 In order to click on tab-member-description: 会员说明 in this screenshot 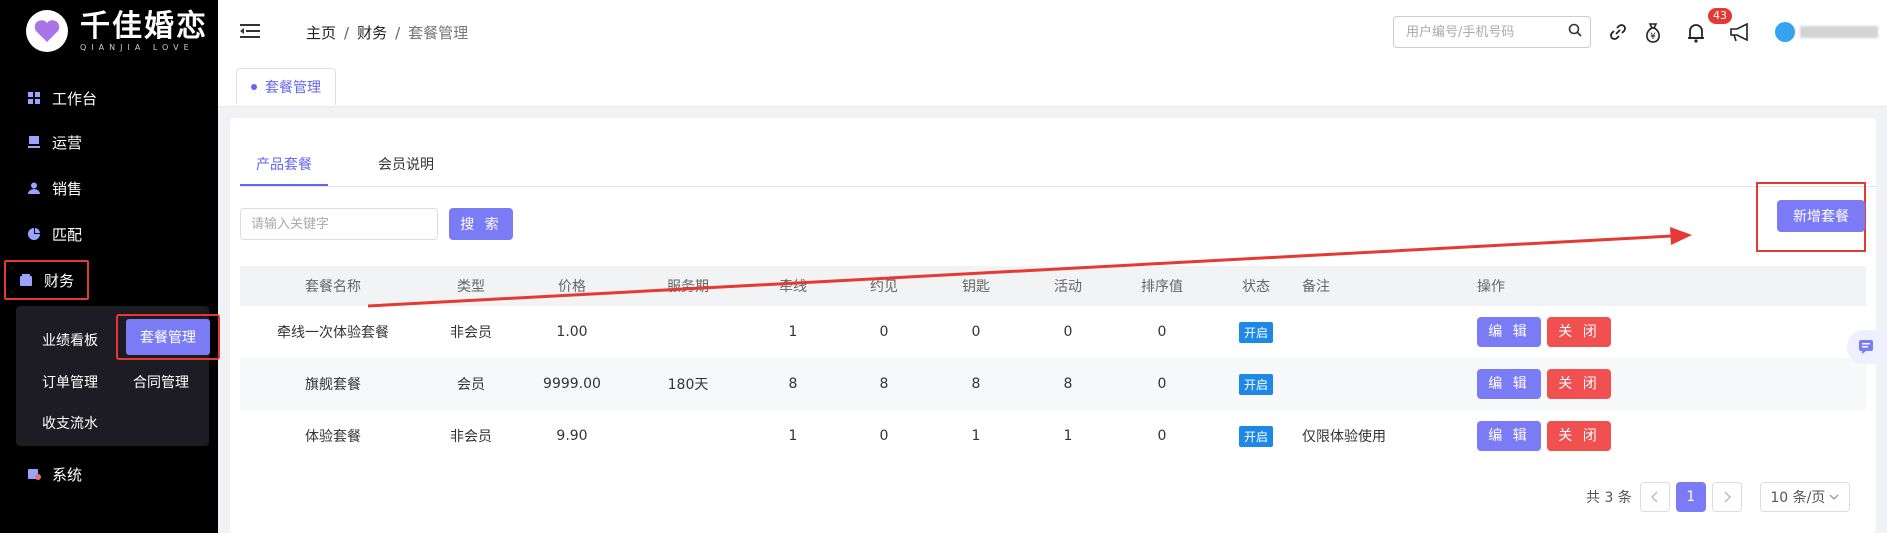, I will do `click(406, 169)`.